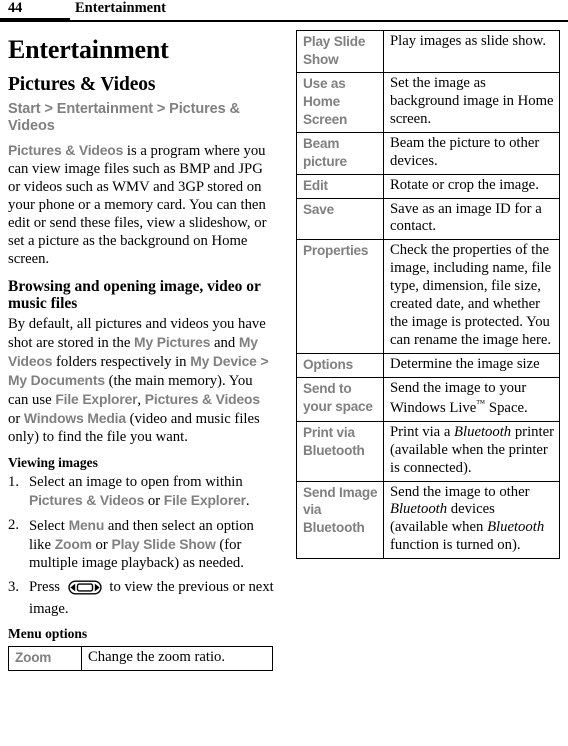  What do you see at coordinates (66, 150) in the screenshot?
I see `ui-term-pictures-videos: Pictures & Videos` at bounding box center [66, 150].